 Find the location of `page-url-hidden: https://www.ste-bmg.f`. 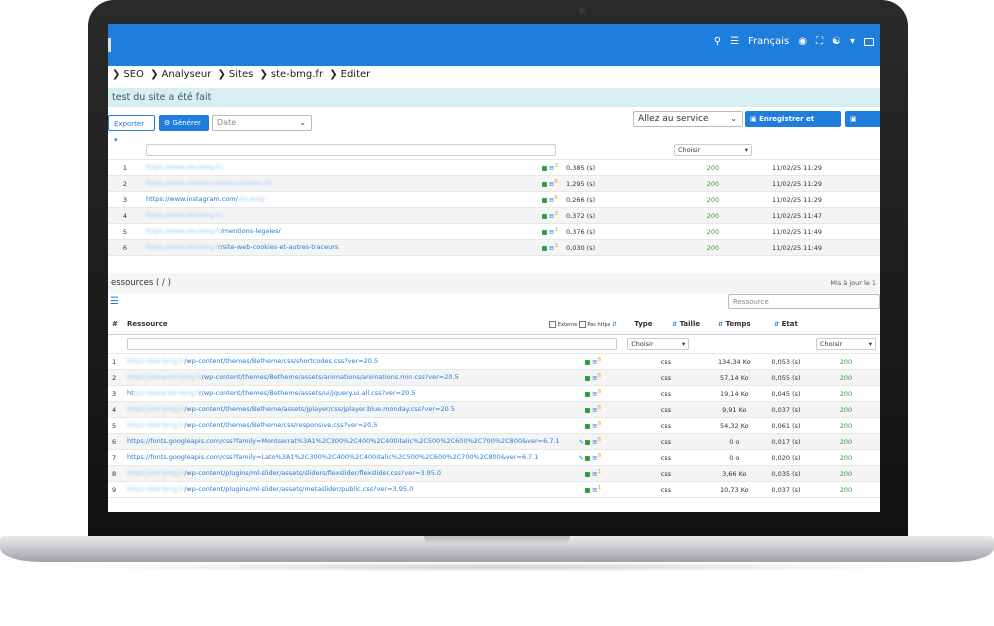

page-url-hidden: https://www.ste-bmg.f is located at coordinates (182, 247).